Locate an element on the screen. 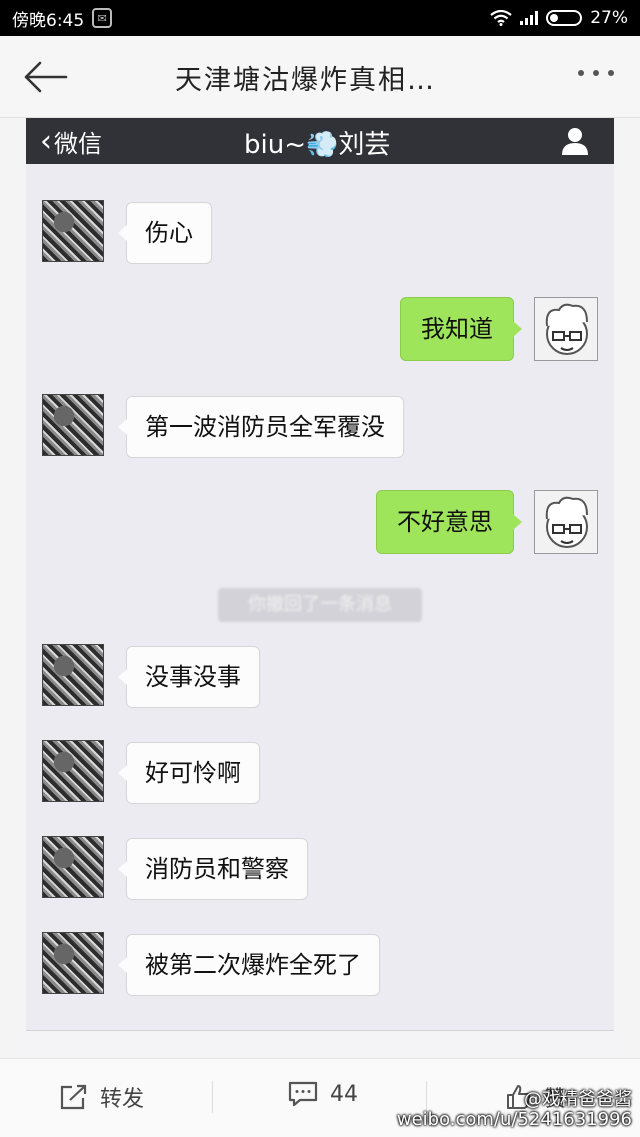 The width and height of the screenshot is (640, 1137). repost-button: 转发 is located at coordinates (102, 1097).